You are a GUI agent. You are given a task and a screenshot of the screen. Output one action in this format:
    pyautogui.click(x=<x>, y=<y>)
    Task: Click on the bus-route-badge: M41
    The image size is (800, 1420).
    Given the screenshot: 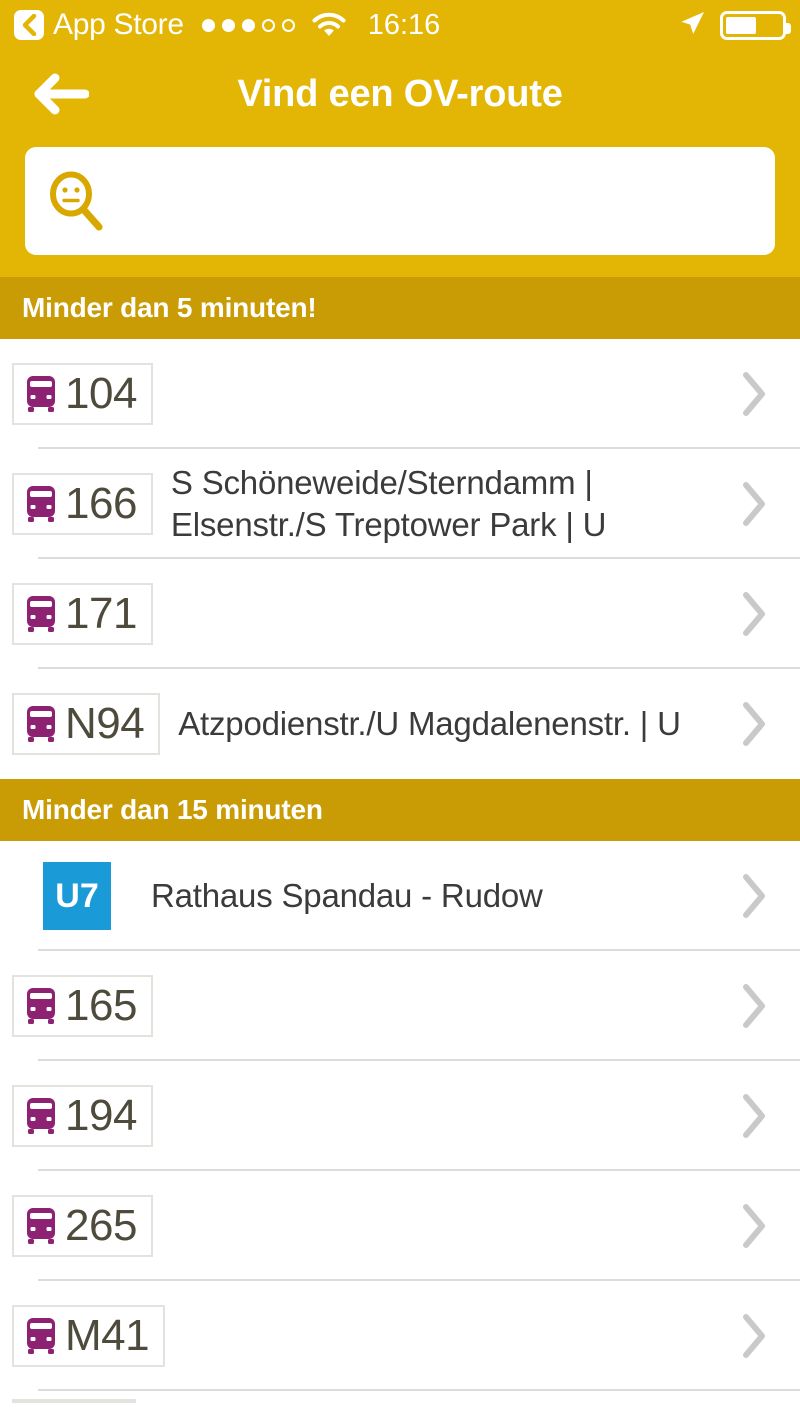 What is the action you would take?
    pyautogui.click(x=89, y=1336)
    